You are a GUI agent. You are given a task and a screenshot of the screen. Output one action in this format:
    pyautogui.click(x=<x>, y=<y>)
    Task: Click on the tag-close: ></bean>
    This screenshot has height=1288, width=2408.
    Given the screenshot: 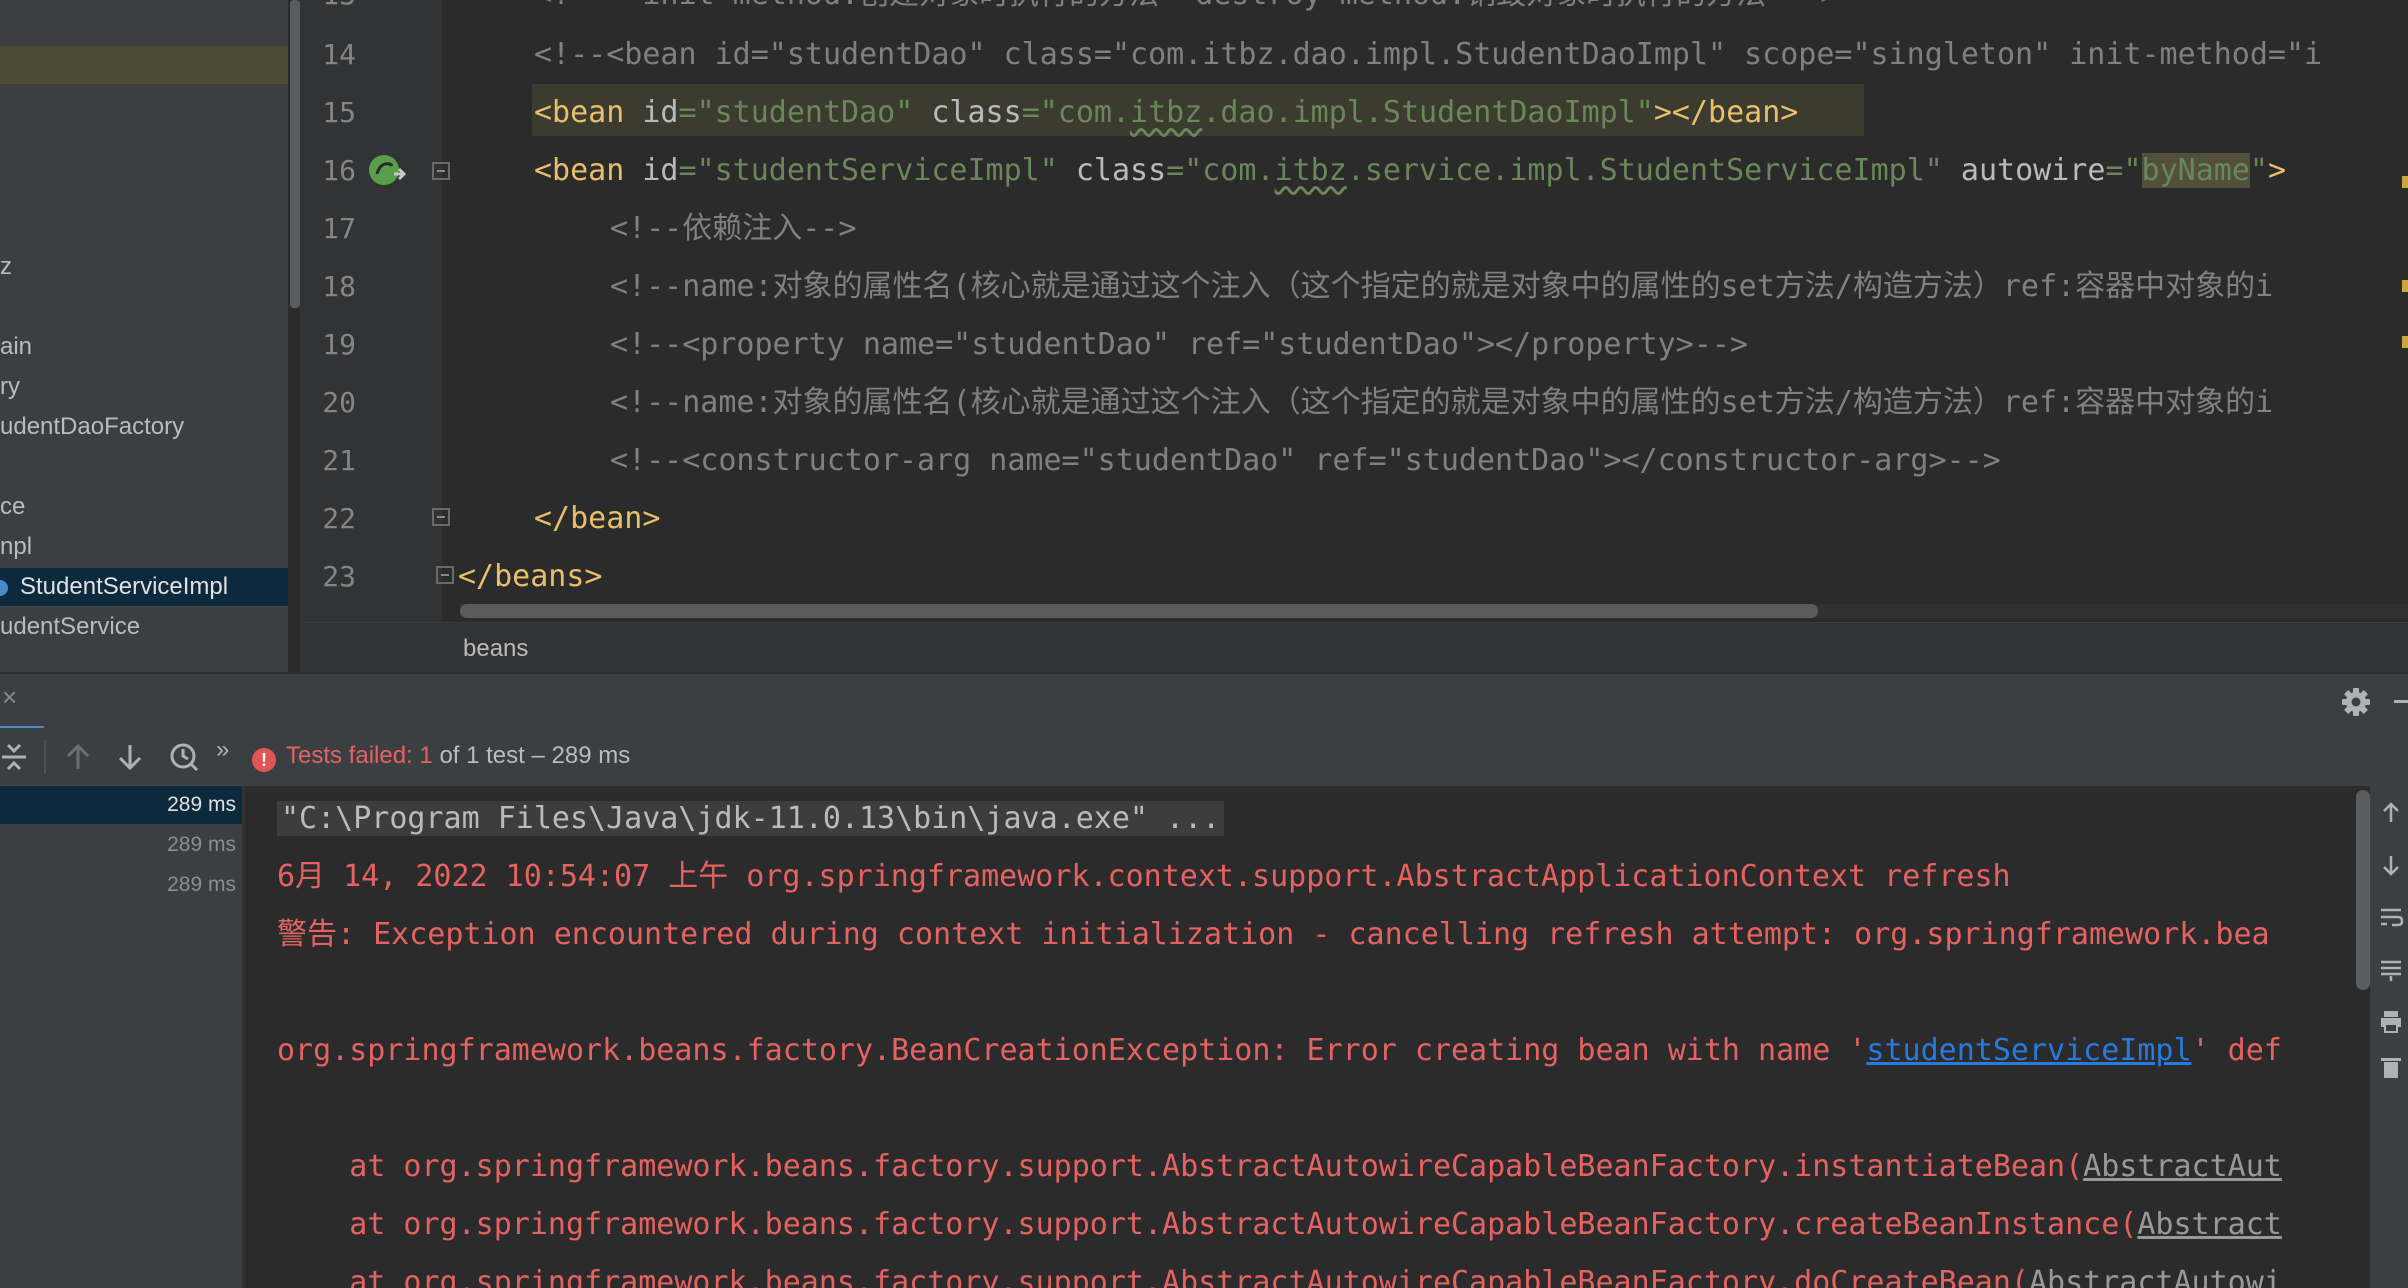 What is the action you would take?
    pyautogui.click(x=1726, y=112)
    